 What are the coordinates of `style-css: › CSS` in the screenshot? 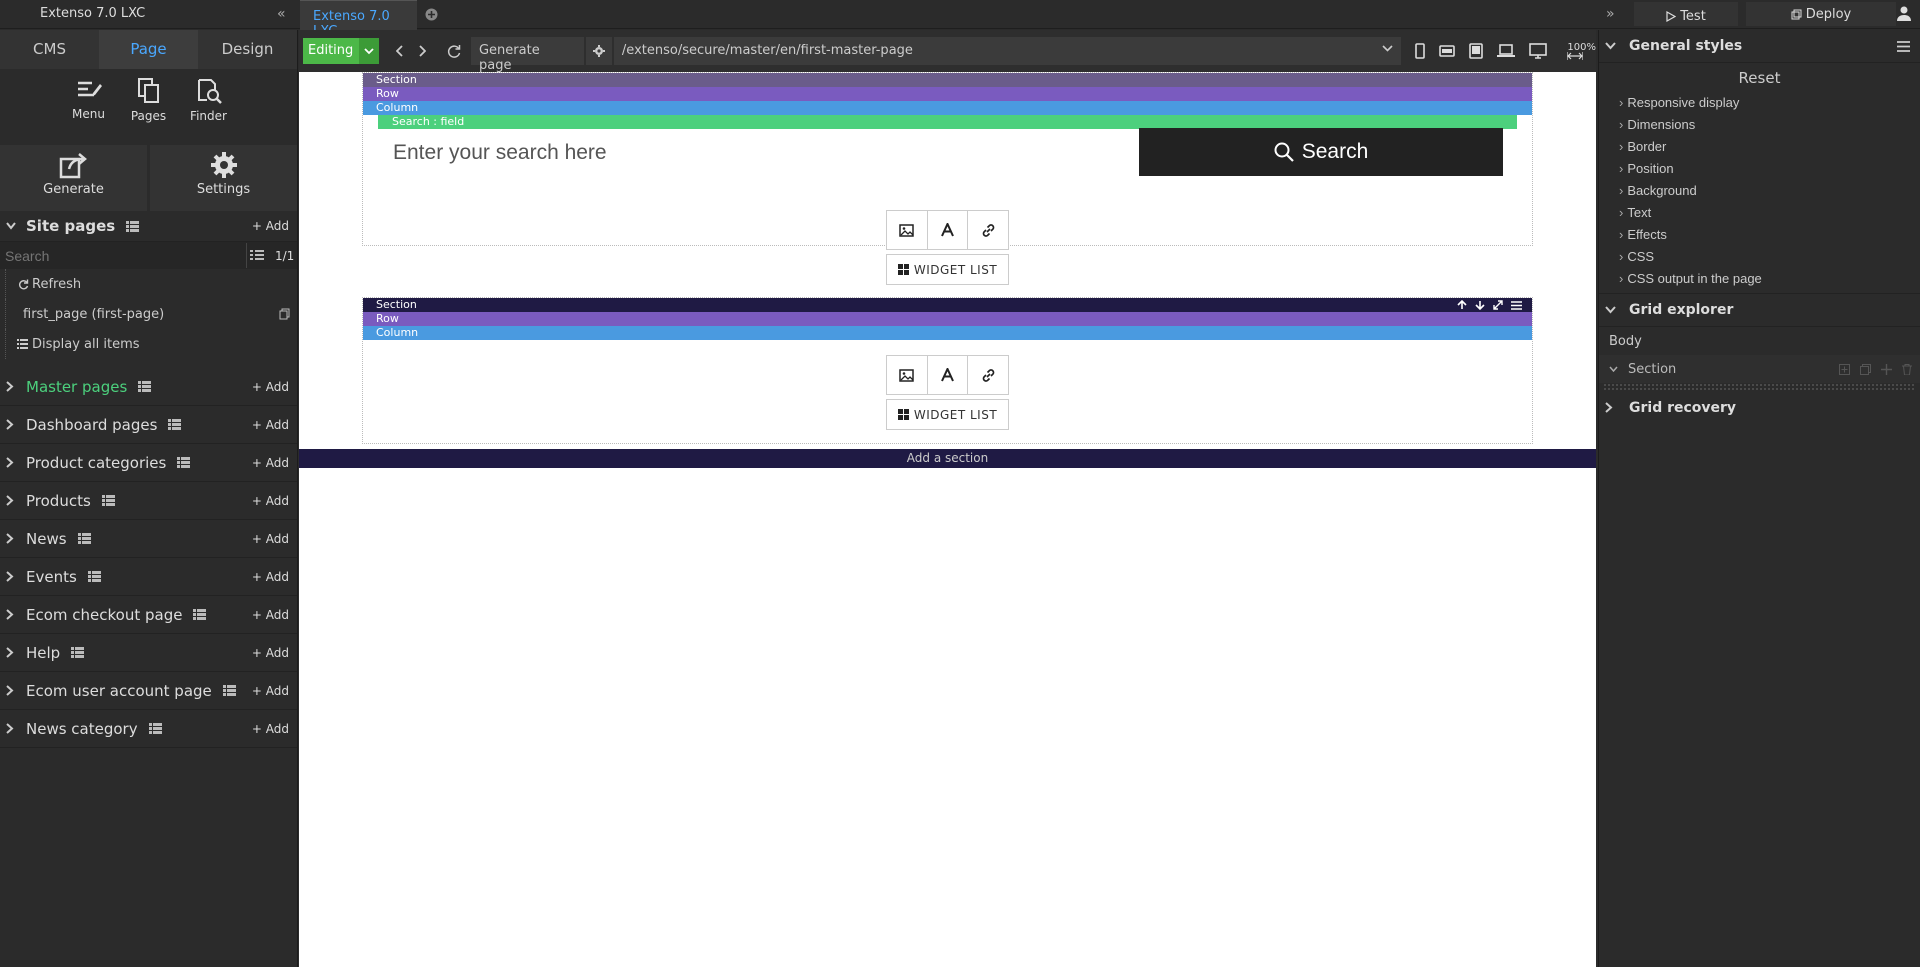 It's located at (1759, 256).